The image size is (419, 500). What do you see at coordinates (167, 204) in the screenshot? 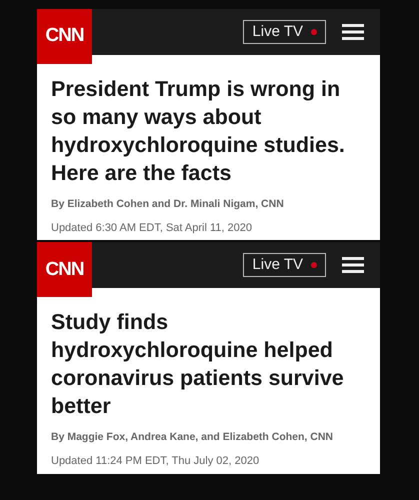
I see `byline: By Elizabeth Cohen and Dr. Minali Nigam, CNN` at bounding box center [167, 204].